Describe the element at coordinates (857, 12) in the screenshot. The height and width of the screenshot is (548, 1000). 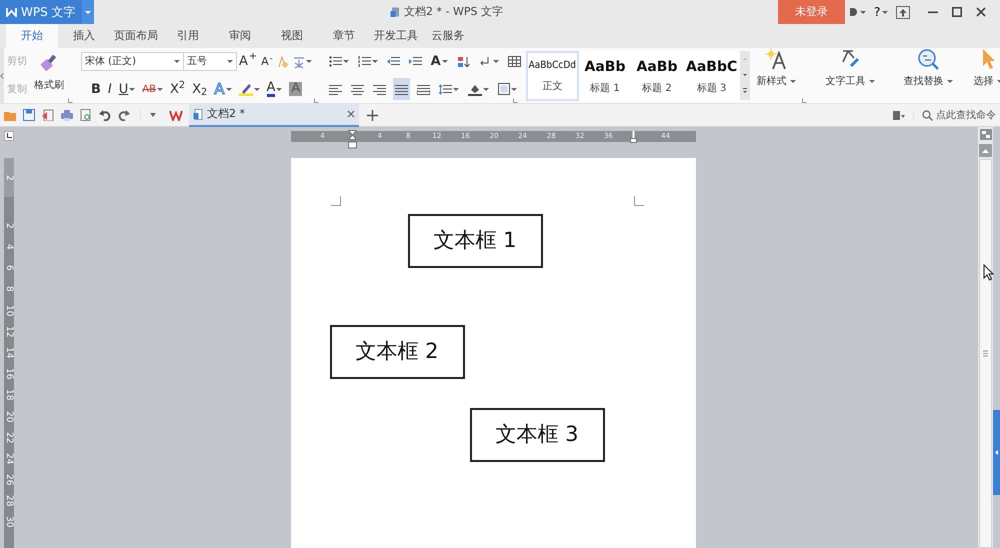
I see `skin-button` at that location.